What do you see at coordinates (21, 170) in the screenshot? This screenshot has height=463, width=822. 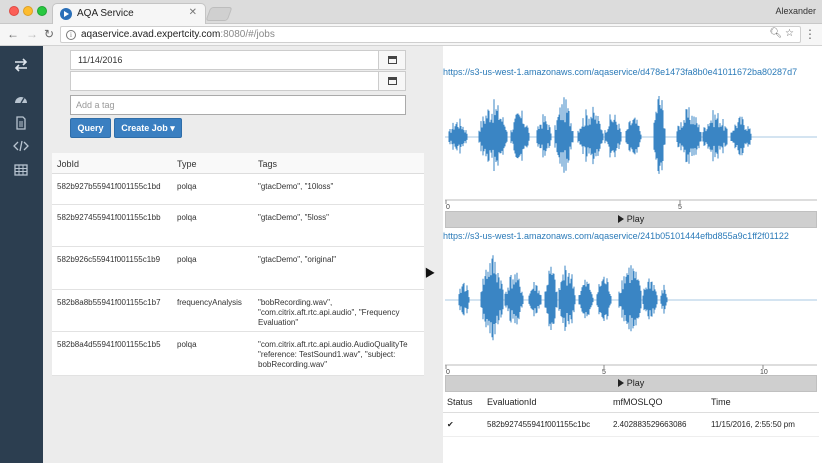 I see `table-icon` at bounding box center [21, 170].